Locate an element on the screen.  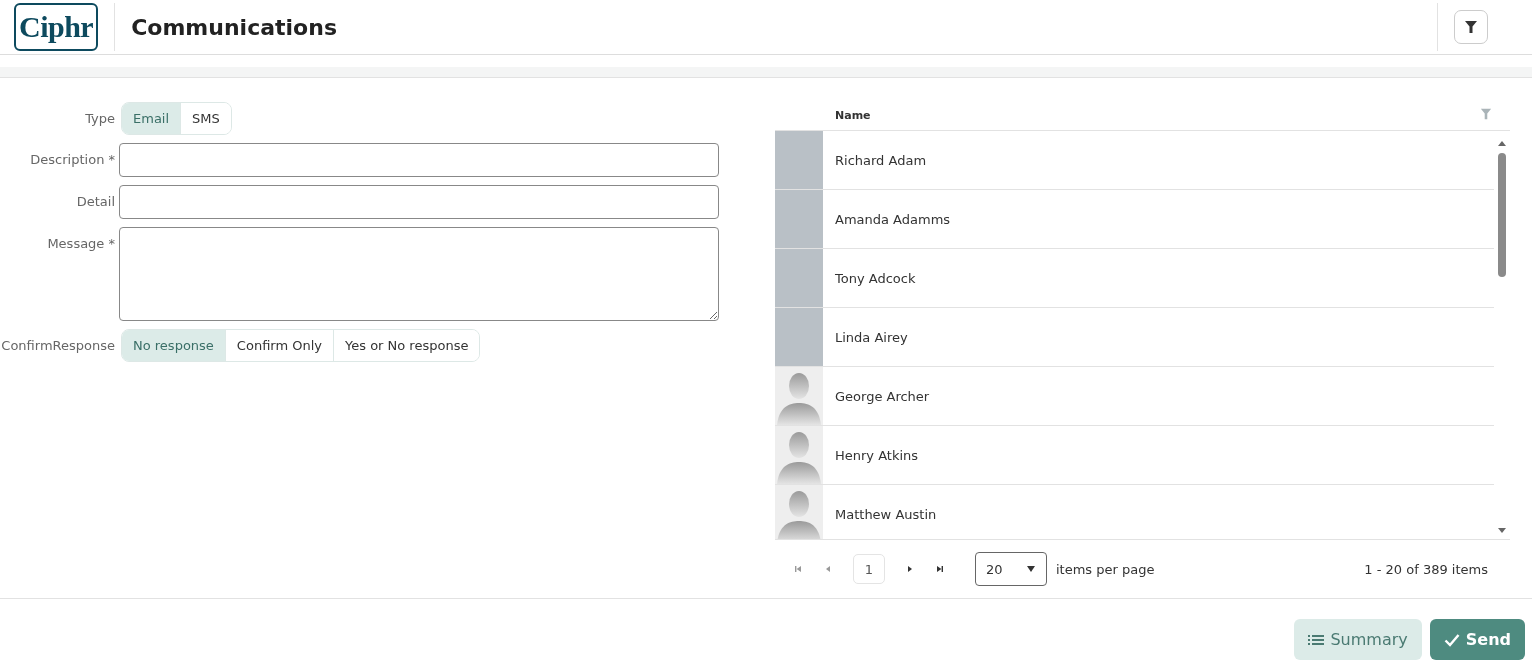
checkmark-icon is located at coordinates (1451, 639).